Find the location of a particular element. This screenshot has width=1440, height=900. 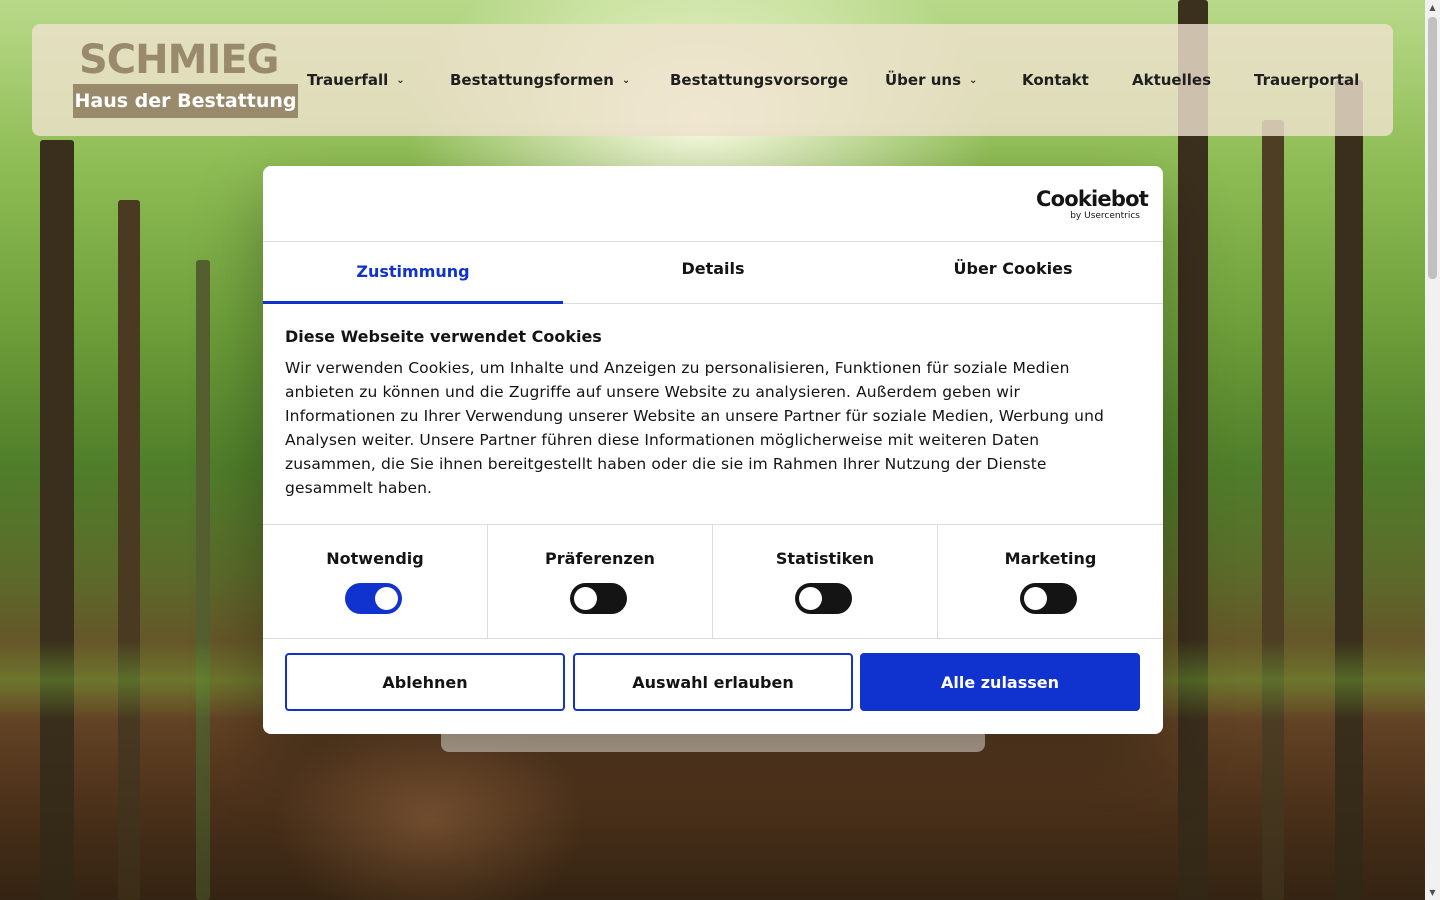

cookie-tabs: Zustimmung Details Über Cookies is located at coordinates (713, 272).